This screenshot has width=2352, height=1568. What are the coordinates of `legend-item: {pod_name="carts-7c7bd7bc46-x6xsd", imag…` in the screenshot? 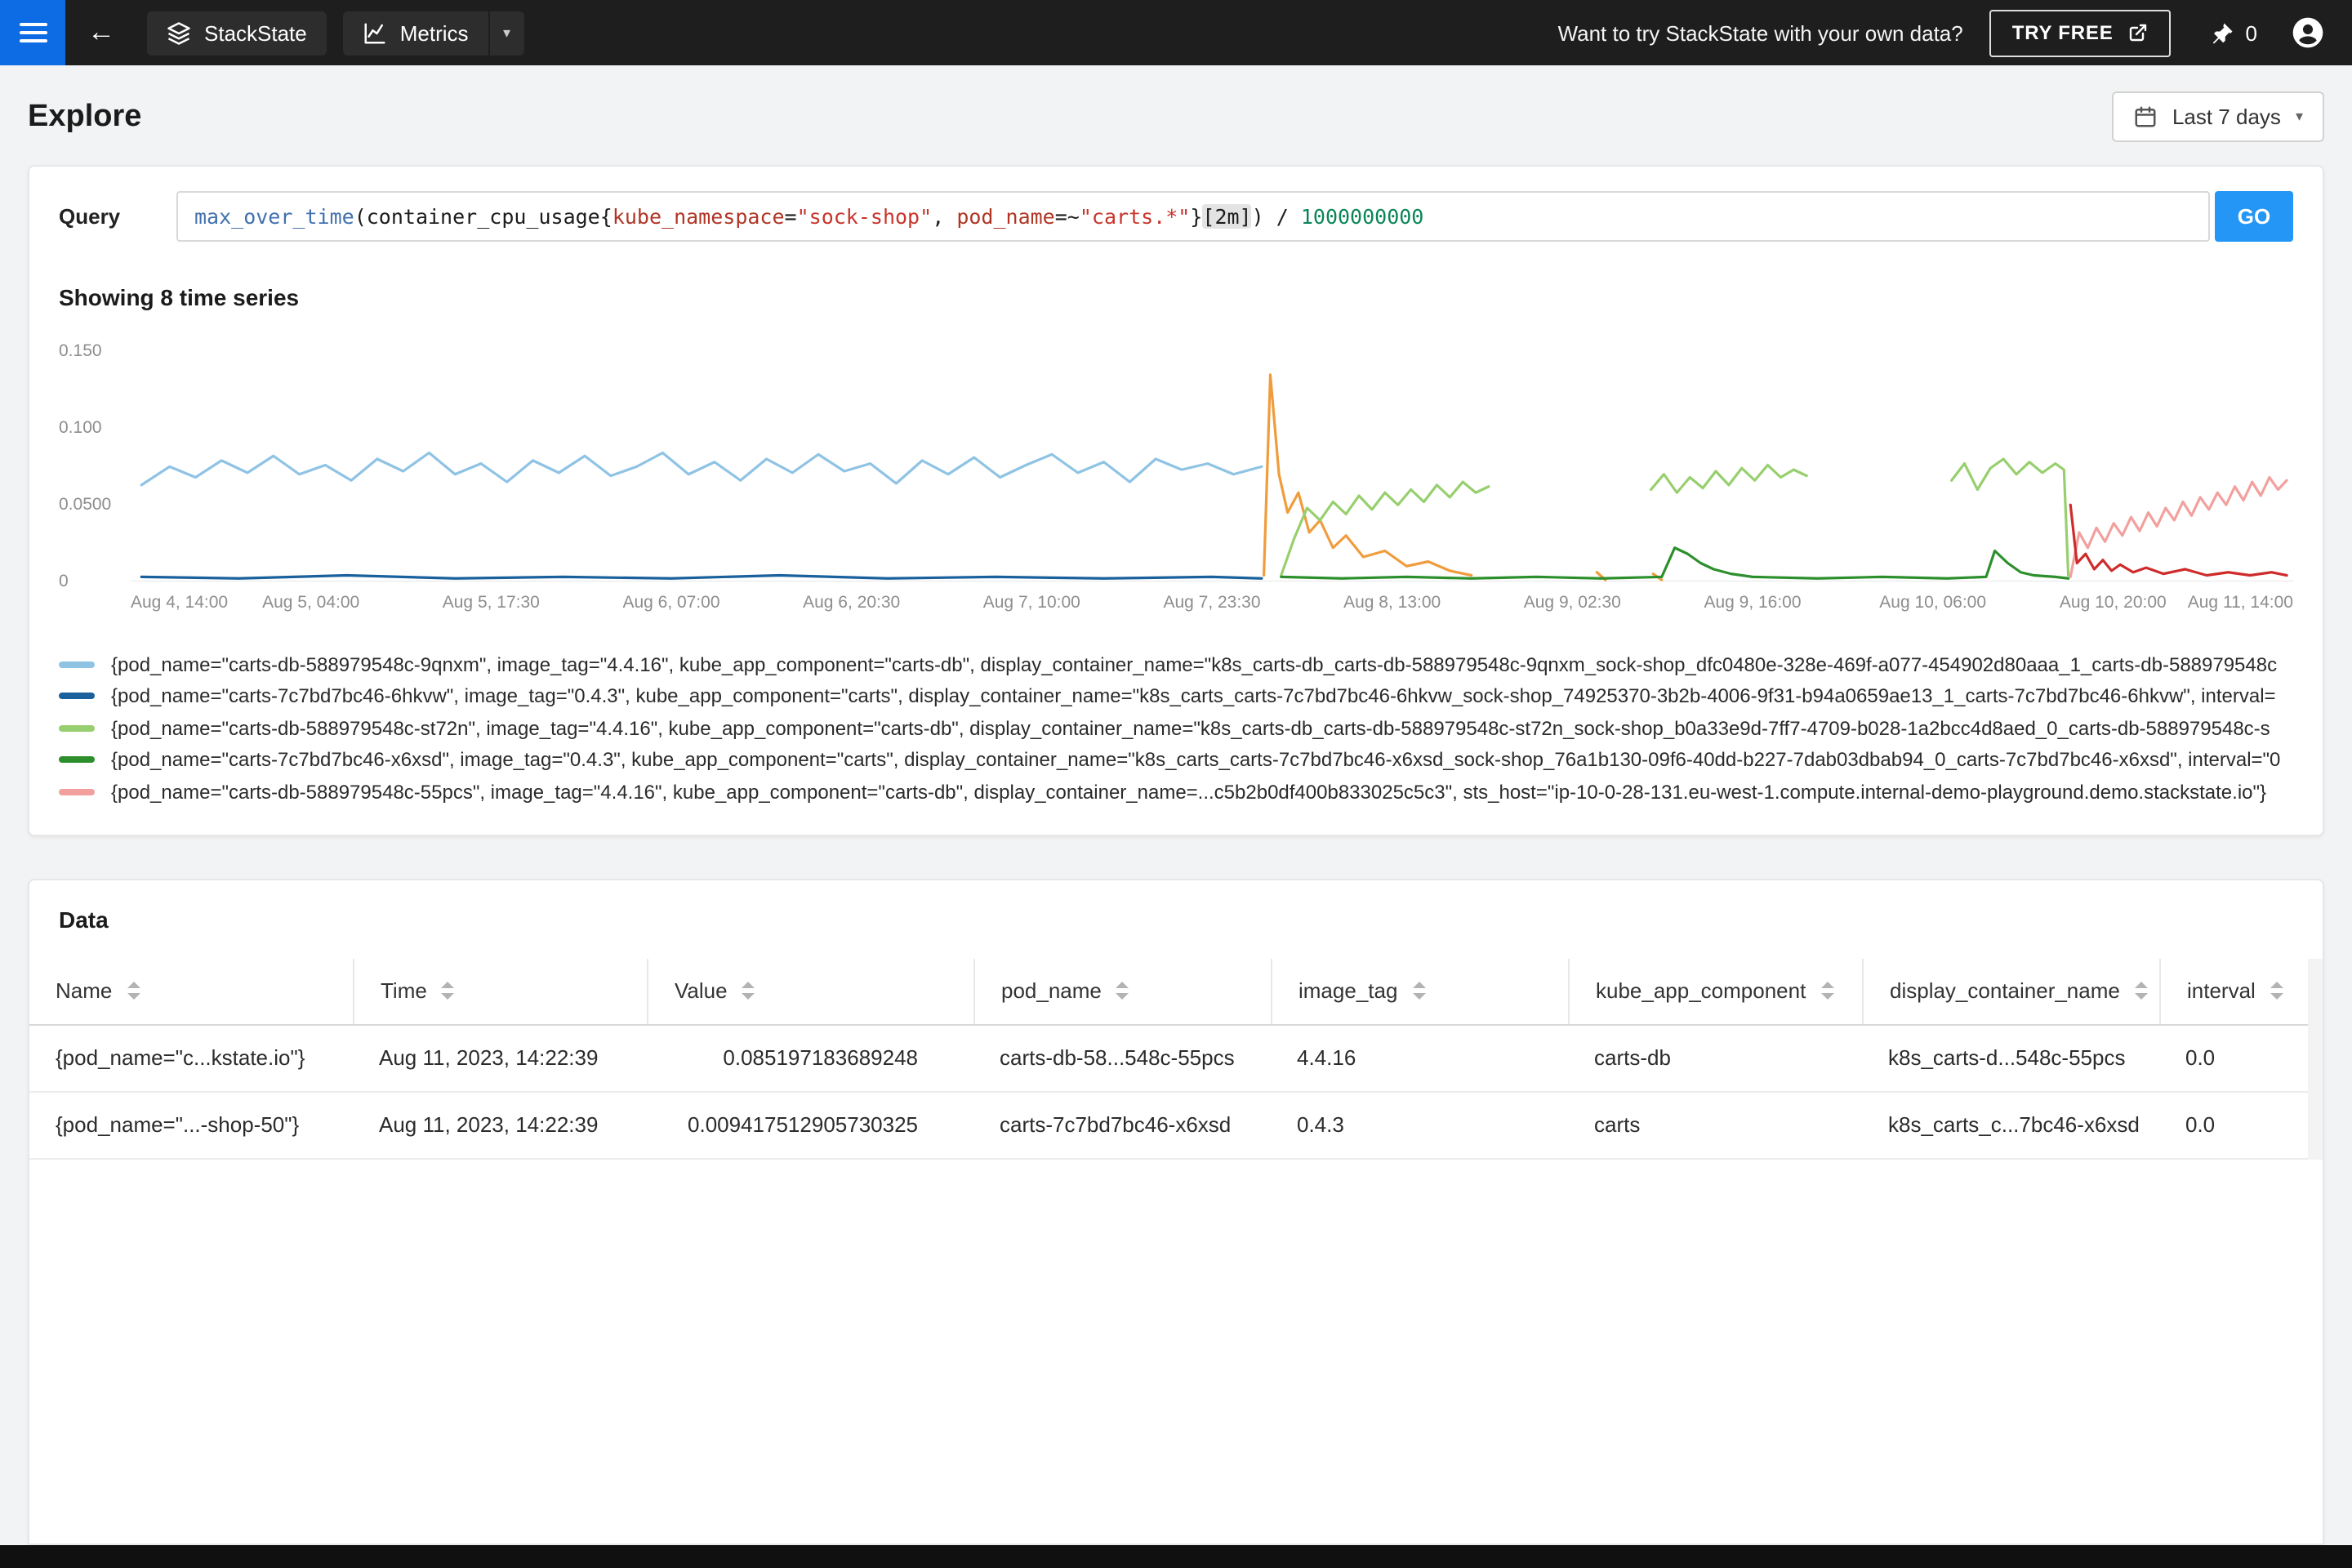 It's located at (1176, 760).